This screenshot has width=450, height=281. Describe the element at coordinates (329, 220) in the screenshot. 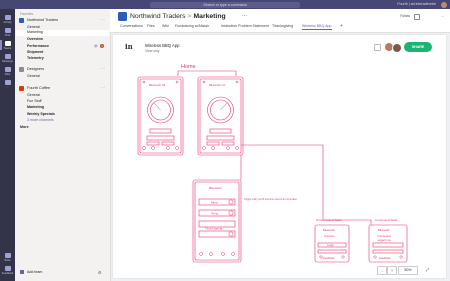

I see `unconnected-label: Unconnected State` at that location.